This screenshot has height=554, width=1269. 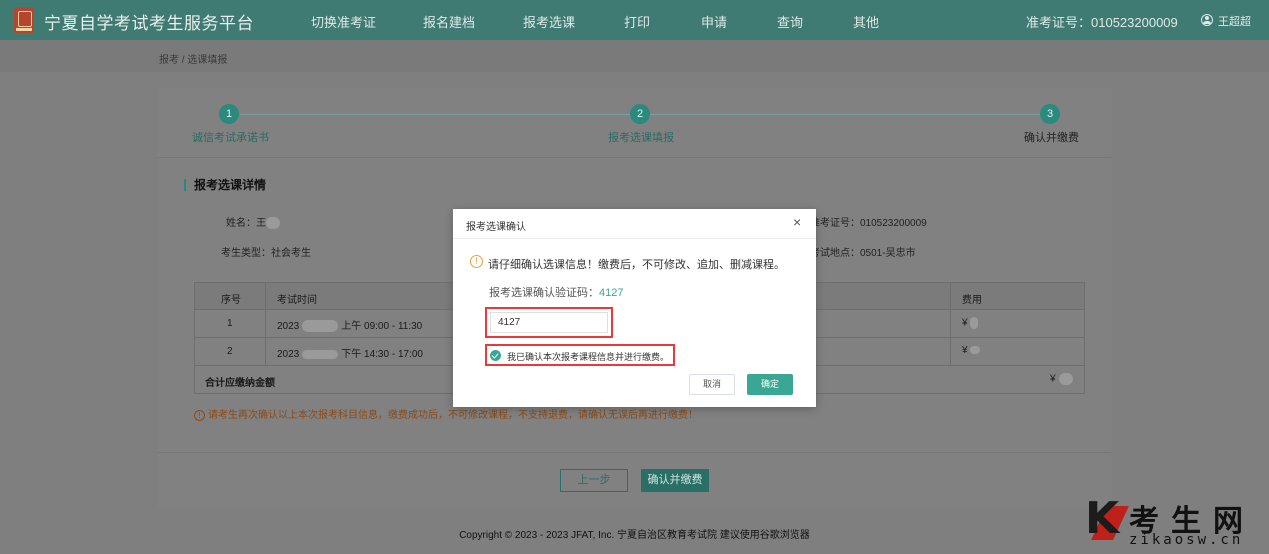 I want to click on checked-checkbox-icon, so click(x=495, y=355).